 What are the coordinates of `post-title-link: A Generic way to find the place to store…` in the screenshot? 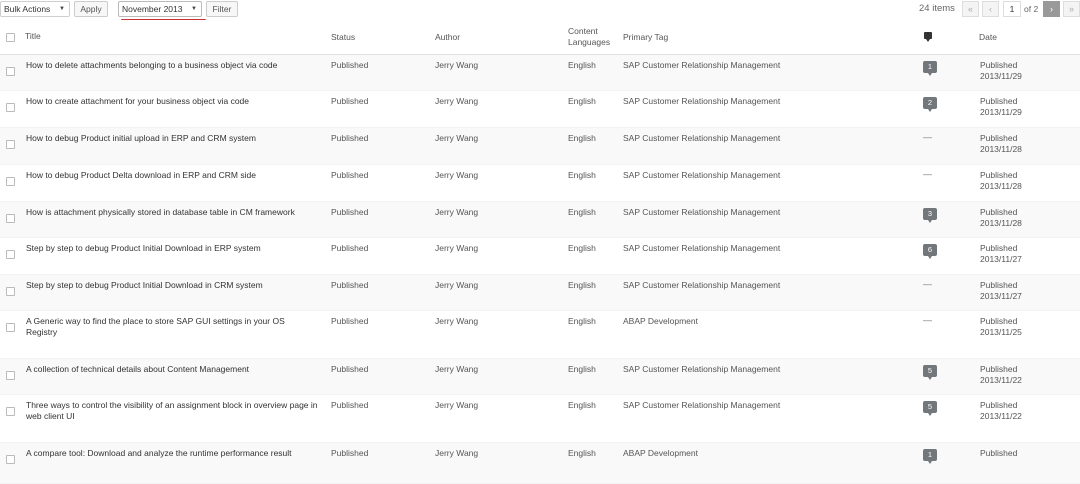 It's located at (172, 327).